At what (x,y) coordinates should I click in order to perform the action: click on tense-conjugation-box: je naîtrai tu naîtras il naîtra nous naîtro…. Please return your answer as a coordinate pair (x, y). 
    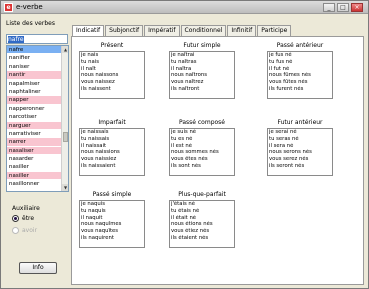
    Looking at the image, I should click on (202, 75).